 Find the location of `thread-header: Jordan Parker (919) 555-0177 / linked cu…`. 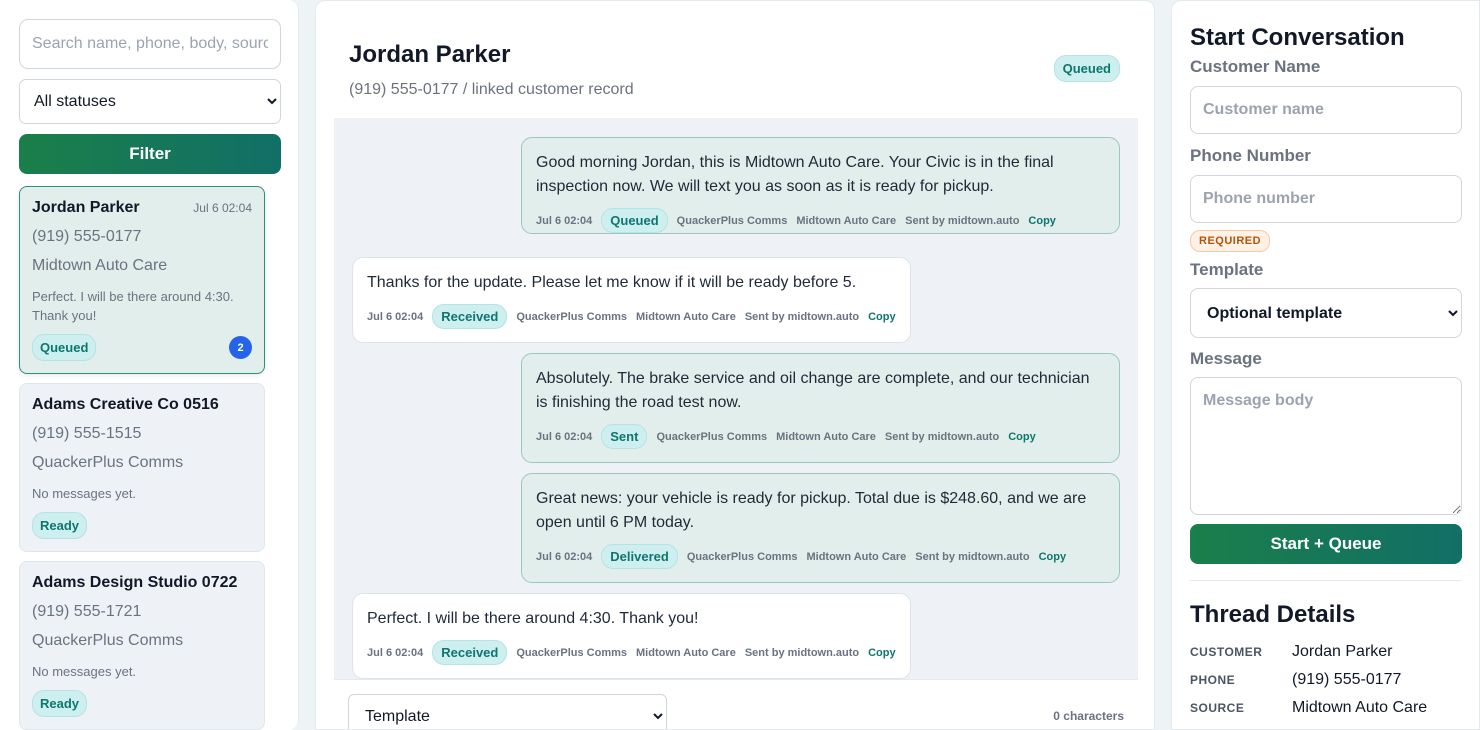

thread-header: Jordan Parker (919) 555-0177 / linked cu… is located at coordinates (735, 59).